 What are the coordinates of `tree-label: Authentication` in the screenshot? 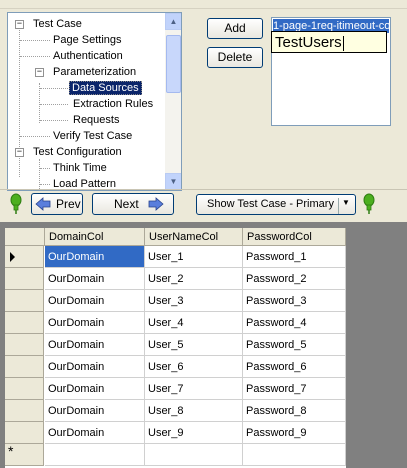 It's located at (88, 56).